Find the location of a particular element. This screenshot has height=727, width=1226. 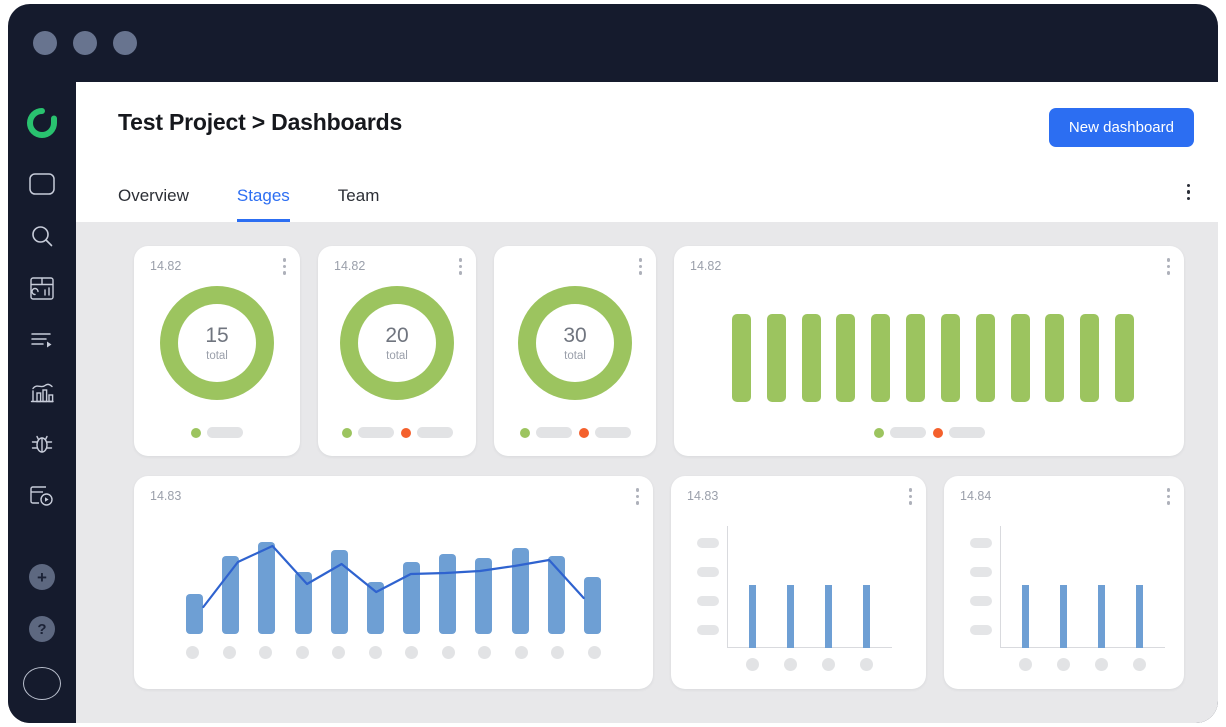

tab-team: Team is located at coordinates (359, 204).